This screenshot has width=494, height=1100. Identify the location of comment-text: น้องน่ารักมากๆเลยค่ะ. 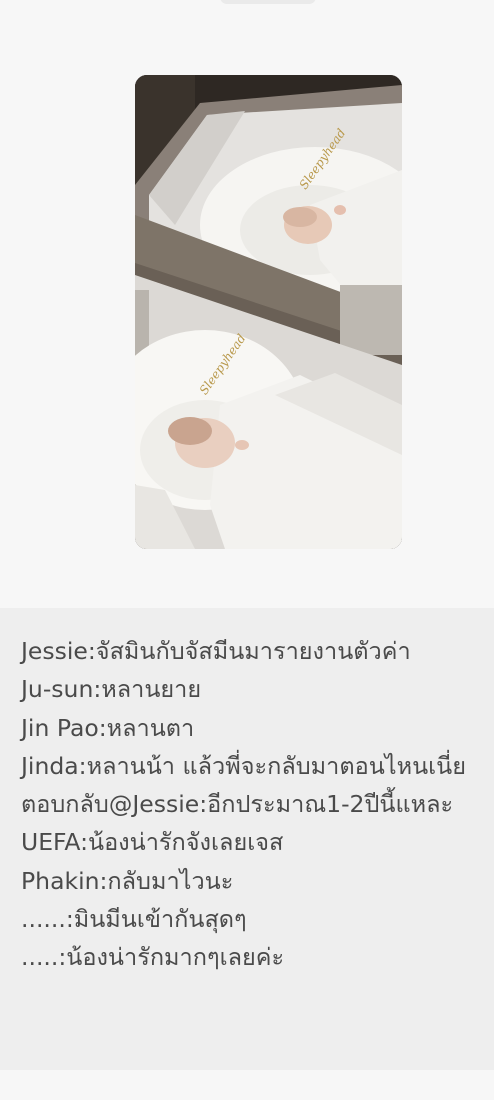
(175, 957).